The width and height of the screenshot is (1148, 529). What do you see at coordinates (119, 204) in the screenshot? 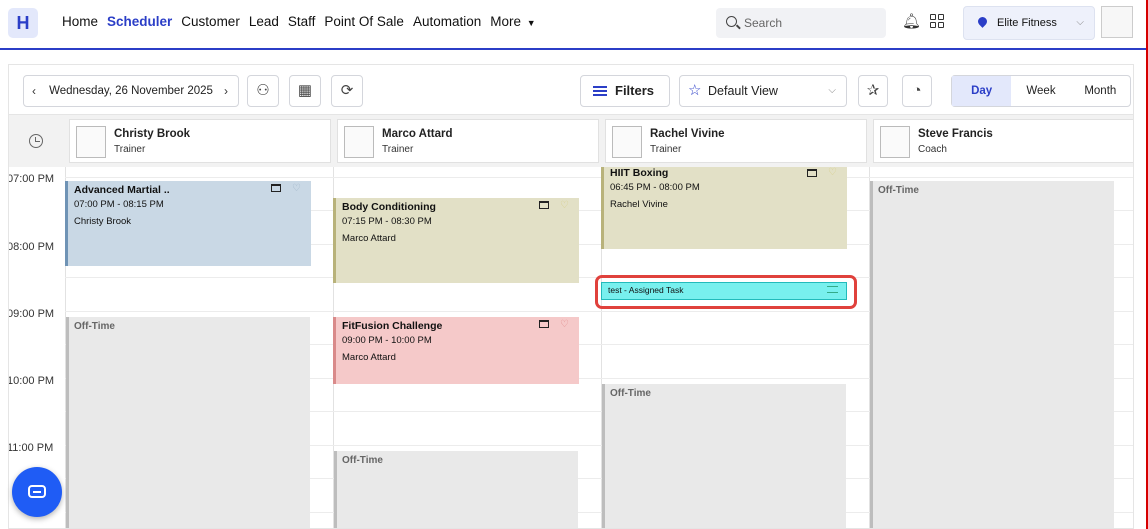
I see `event-time: 07:00 PM - 08:15 PM` at bounding box center [119, 204].